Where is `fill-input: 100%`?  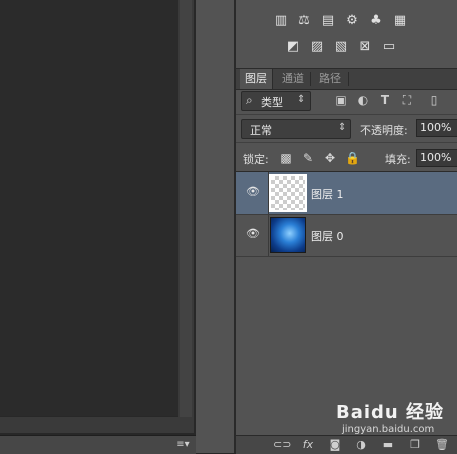
fill-input: 100% is located at coordinates (436, 158).